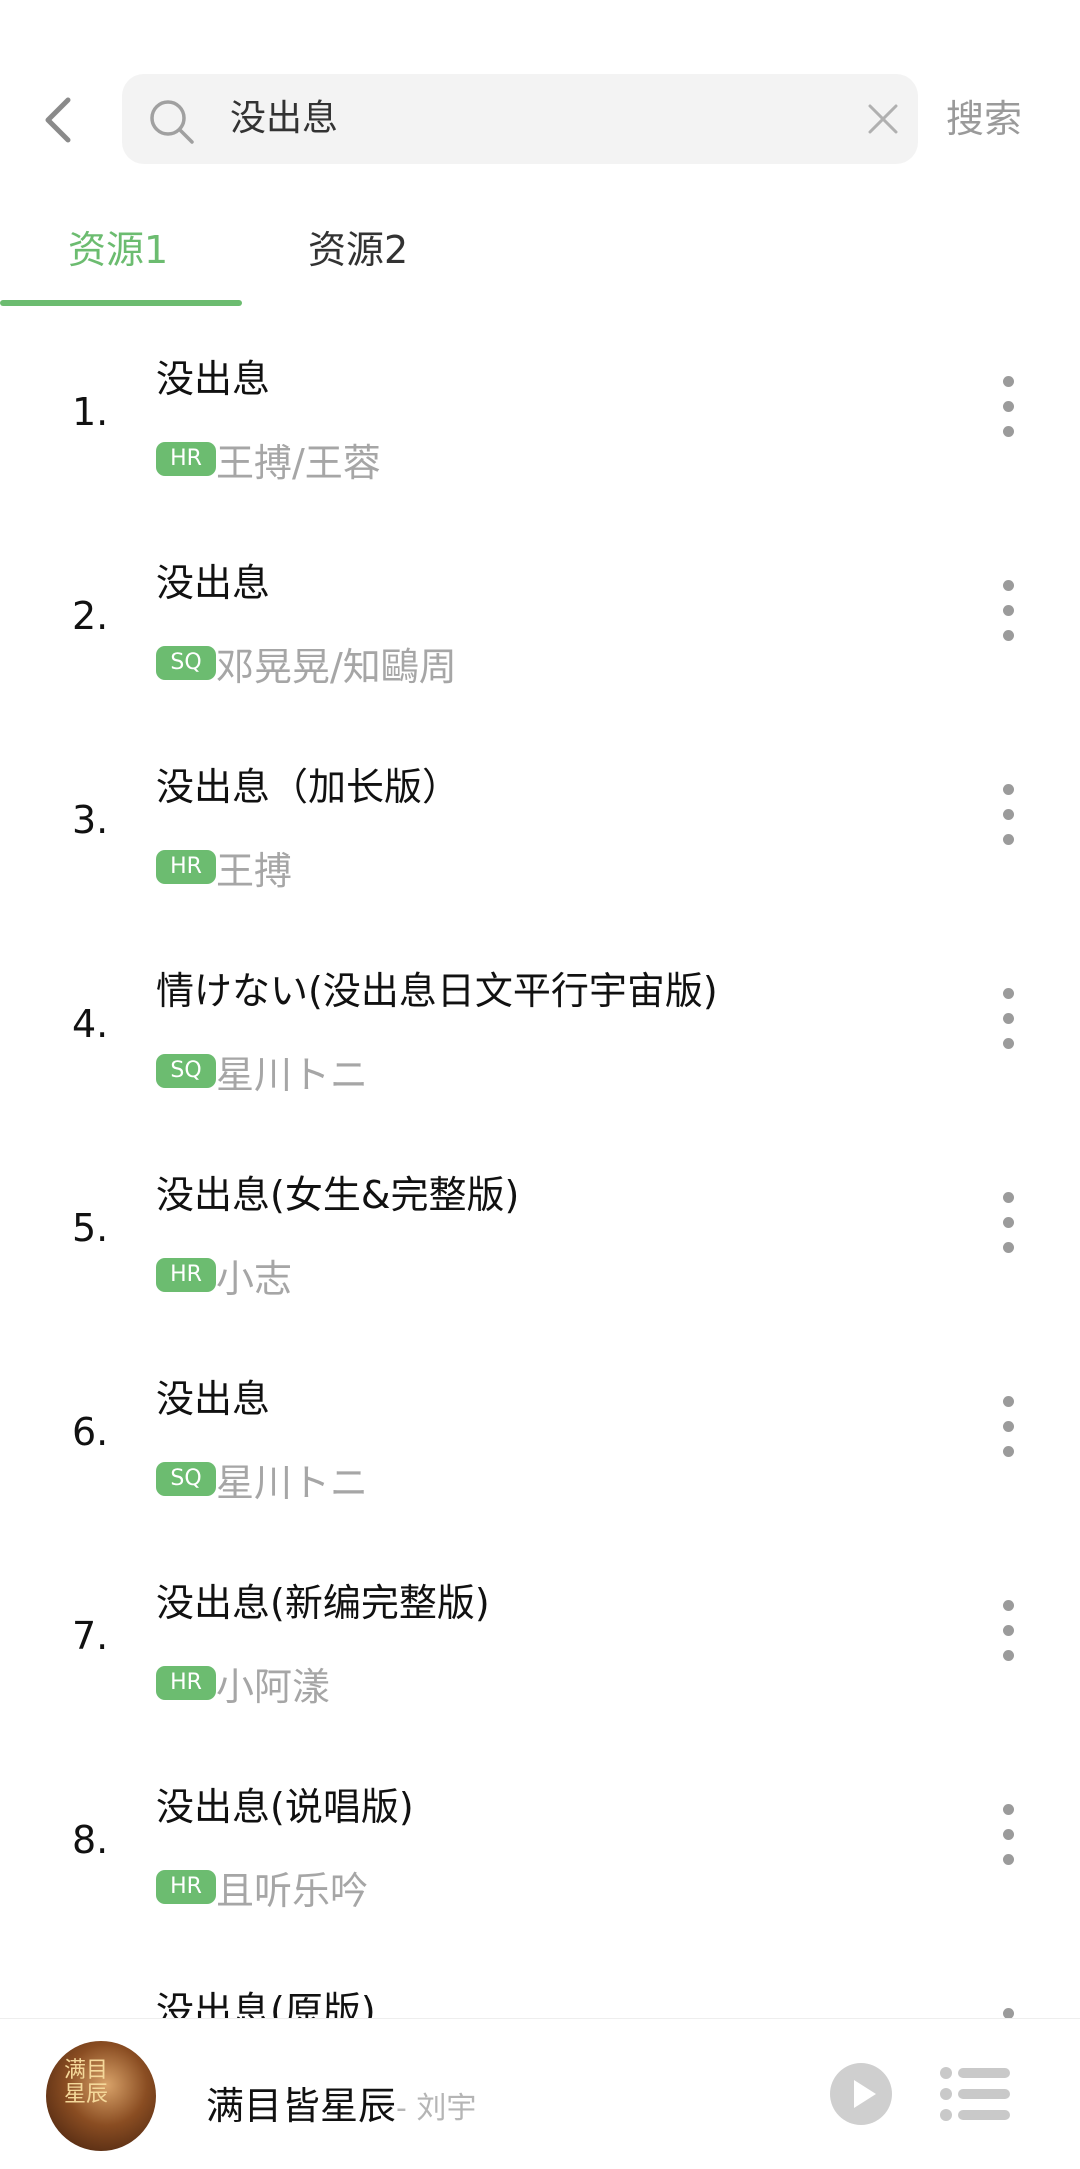  Describe the element at coordinates (323, 1603) in the screenshot. I see `song-title: 没出息(新编完整版)` at that location.